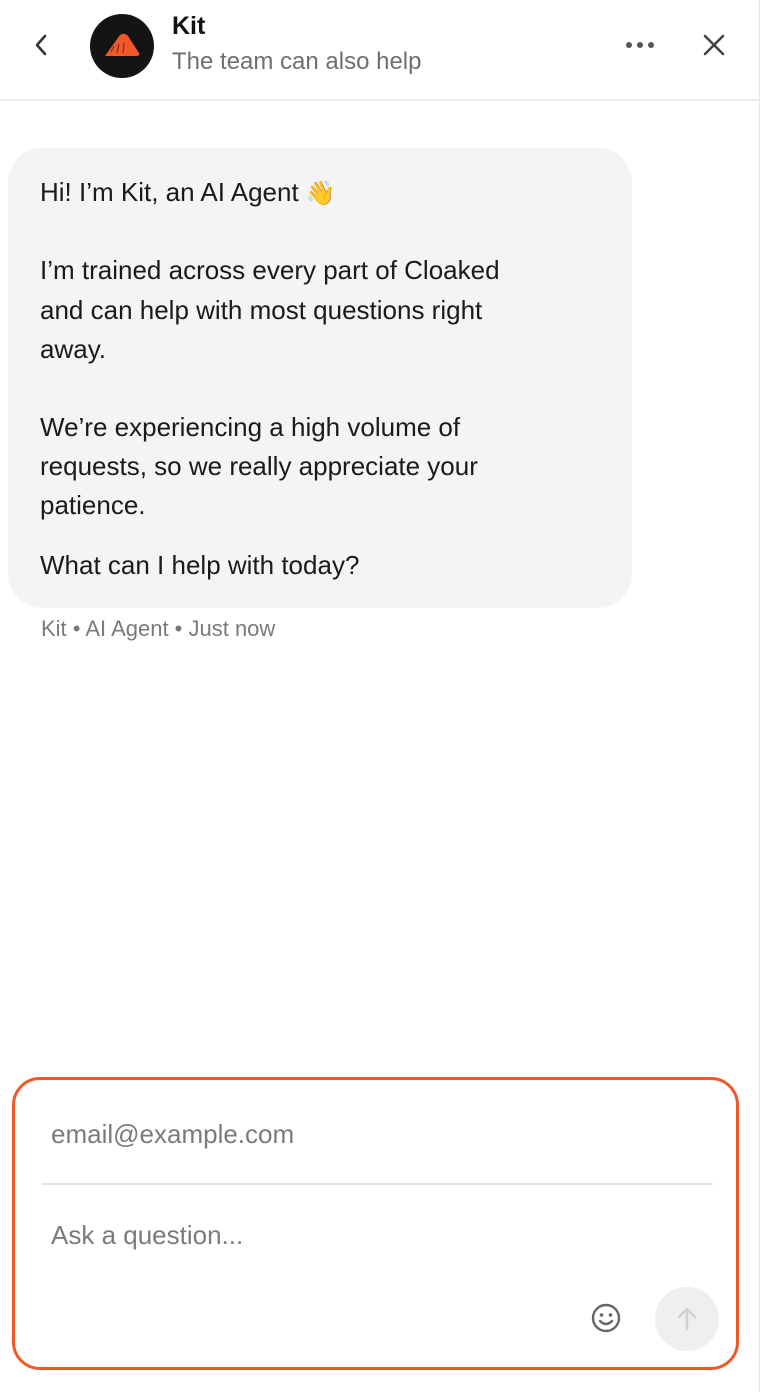 Image resolution: width=760 pixels, height=1392 pixels. Describe the element at coordinates (381, 1134) in the screenshot. I see `email-field` at that location.